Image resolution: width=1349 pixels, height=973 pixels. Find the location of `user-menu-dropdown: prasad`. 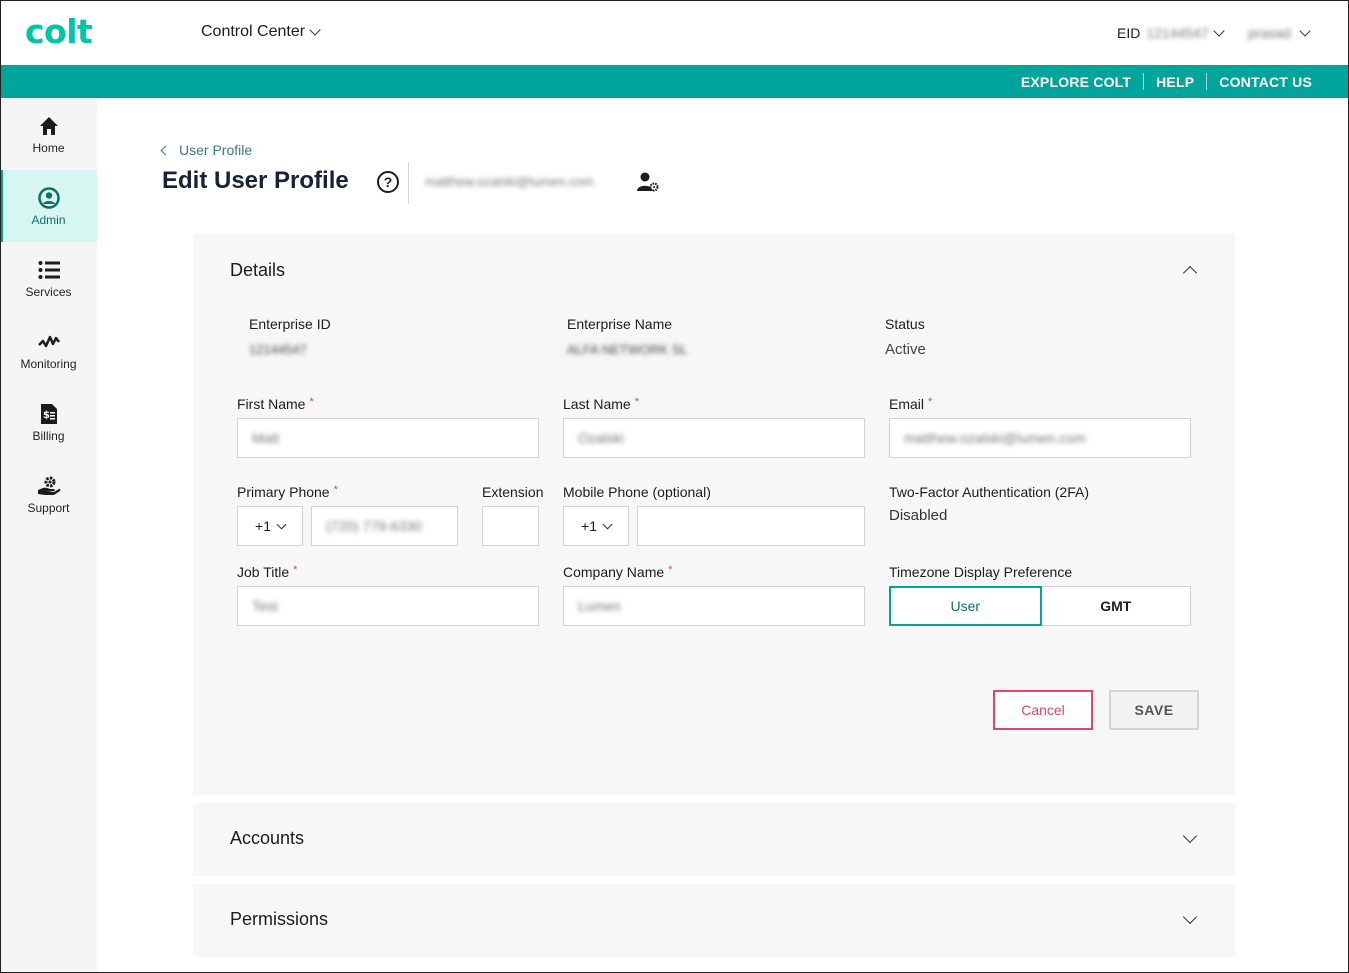

user-menu-dropdown: prasad is located at coordinates (1279, 32).